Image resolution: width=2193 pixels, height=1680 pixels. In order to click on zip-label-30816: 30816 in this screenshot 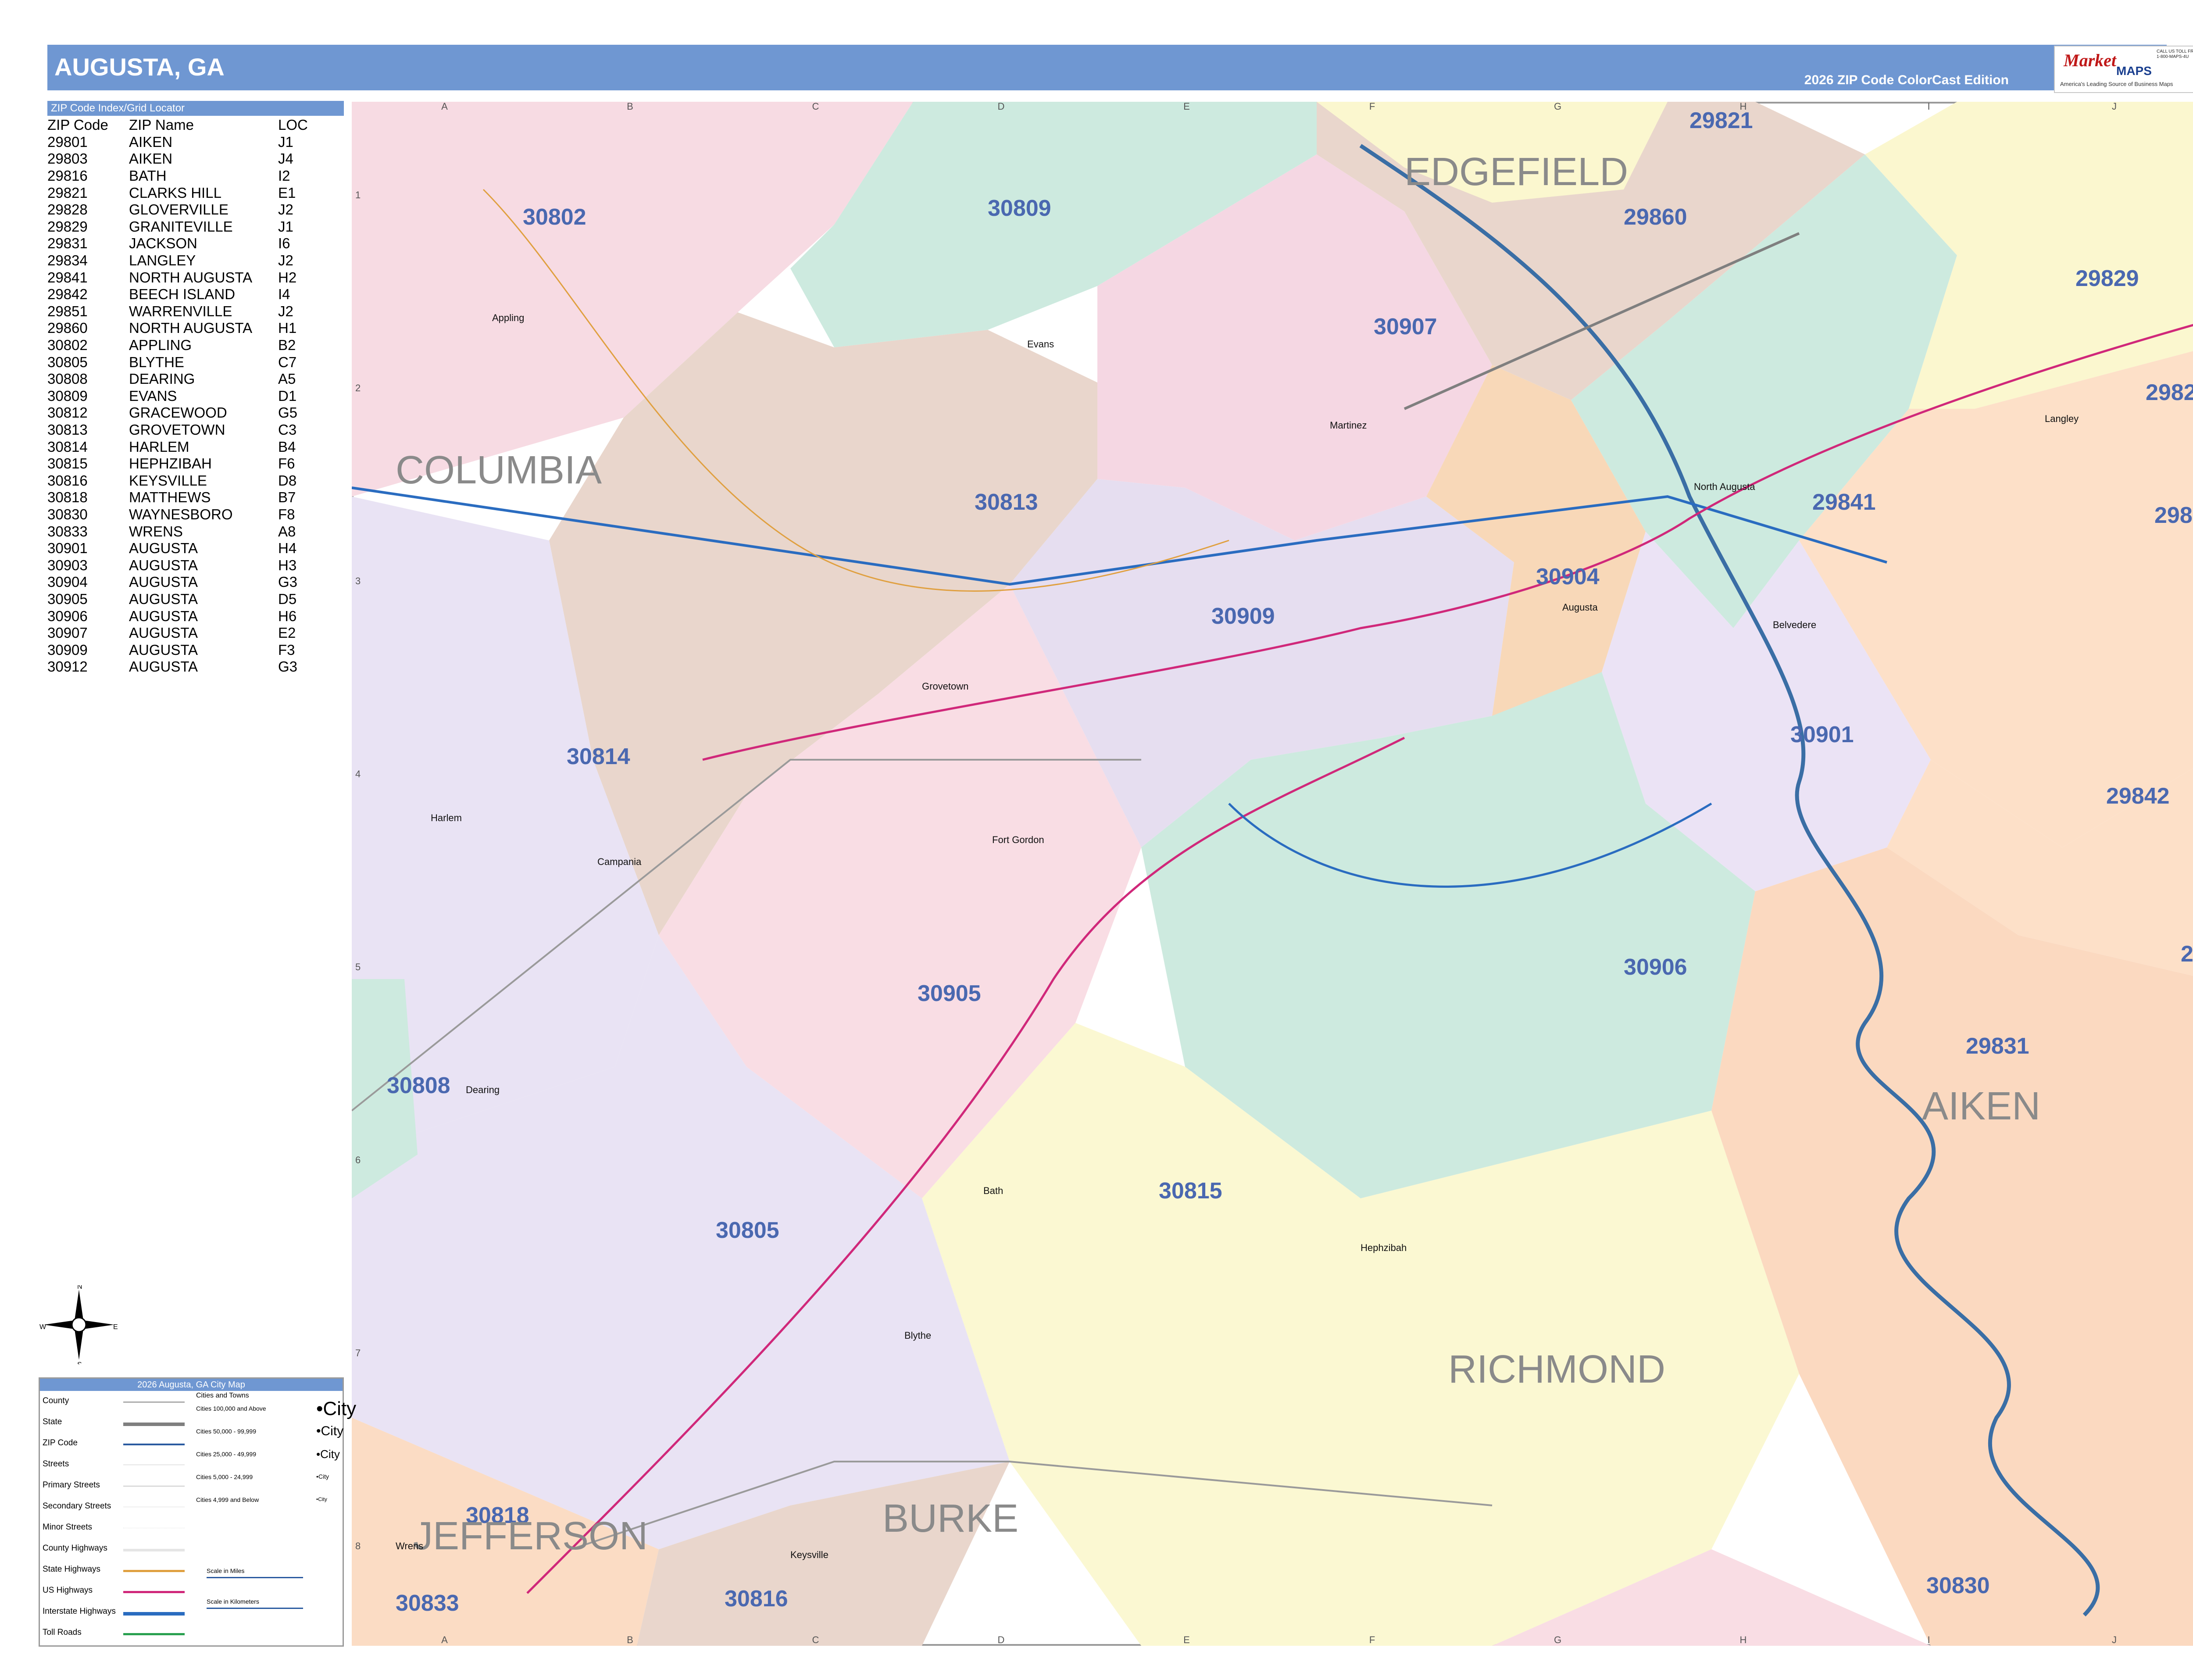, I will do `click(756, 1599)`.